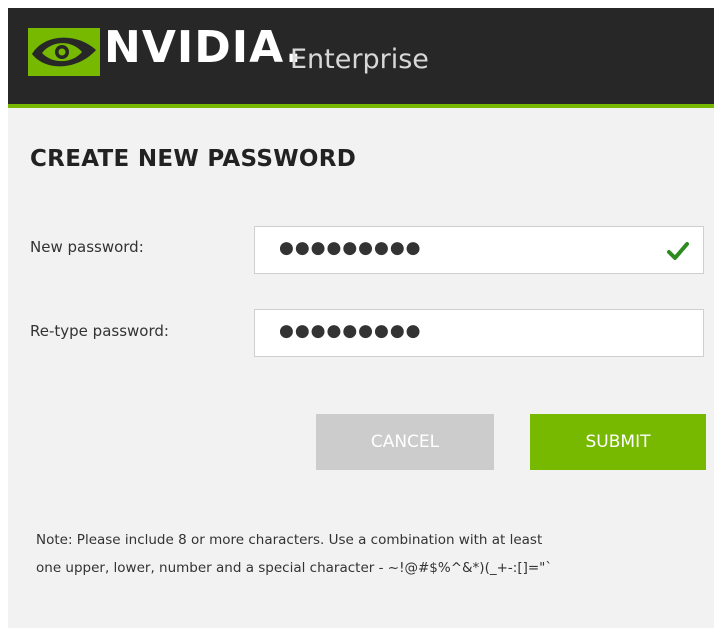 Image resolution: width=714 pixels, height=628 pixels. I want to click on brand-wordmark: NVIDIA., so click(203, 47).